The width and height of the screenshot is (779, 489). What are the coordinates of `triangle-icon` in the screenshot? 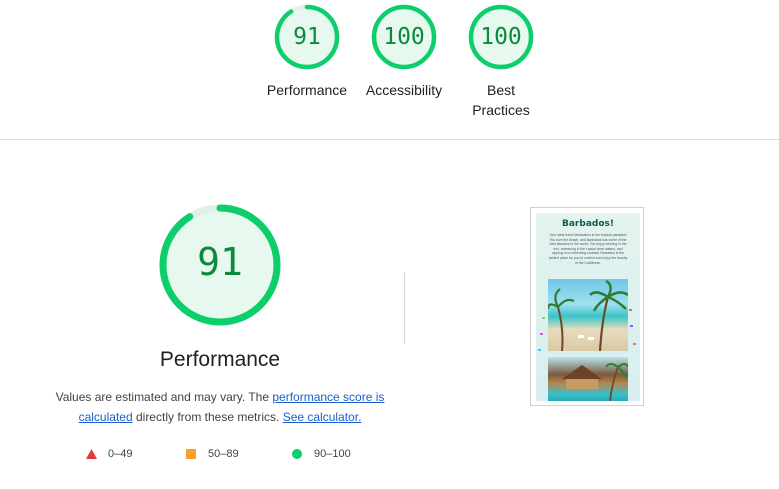 It's located at (91, 454).